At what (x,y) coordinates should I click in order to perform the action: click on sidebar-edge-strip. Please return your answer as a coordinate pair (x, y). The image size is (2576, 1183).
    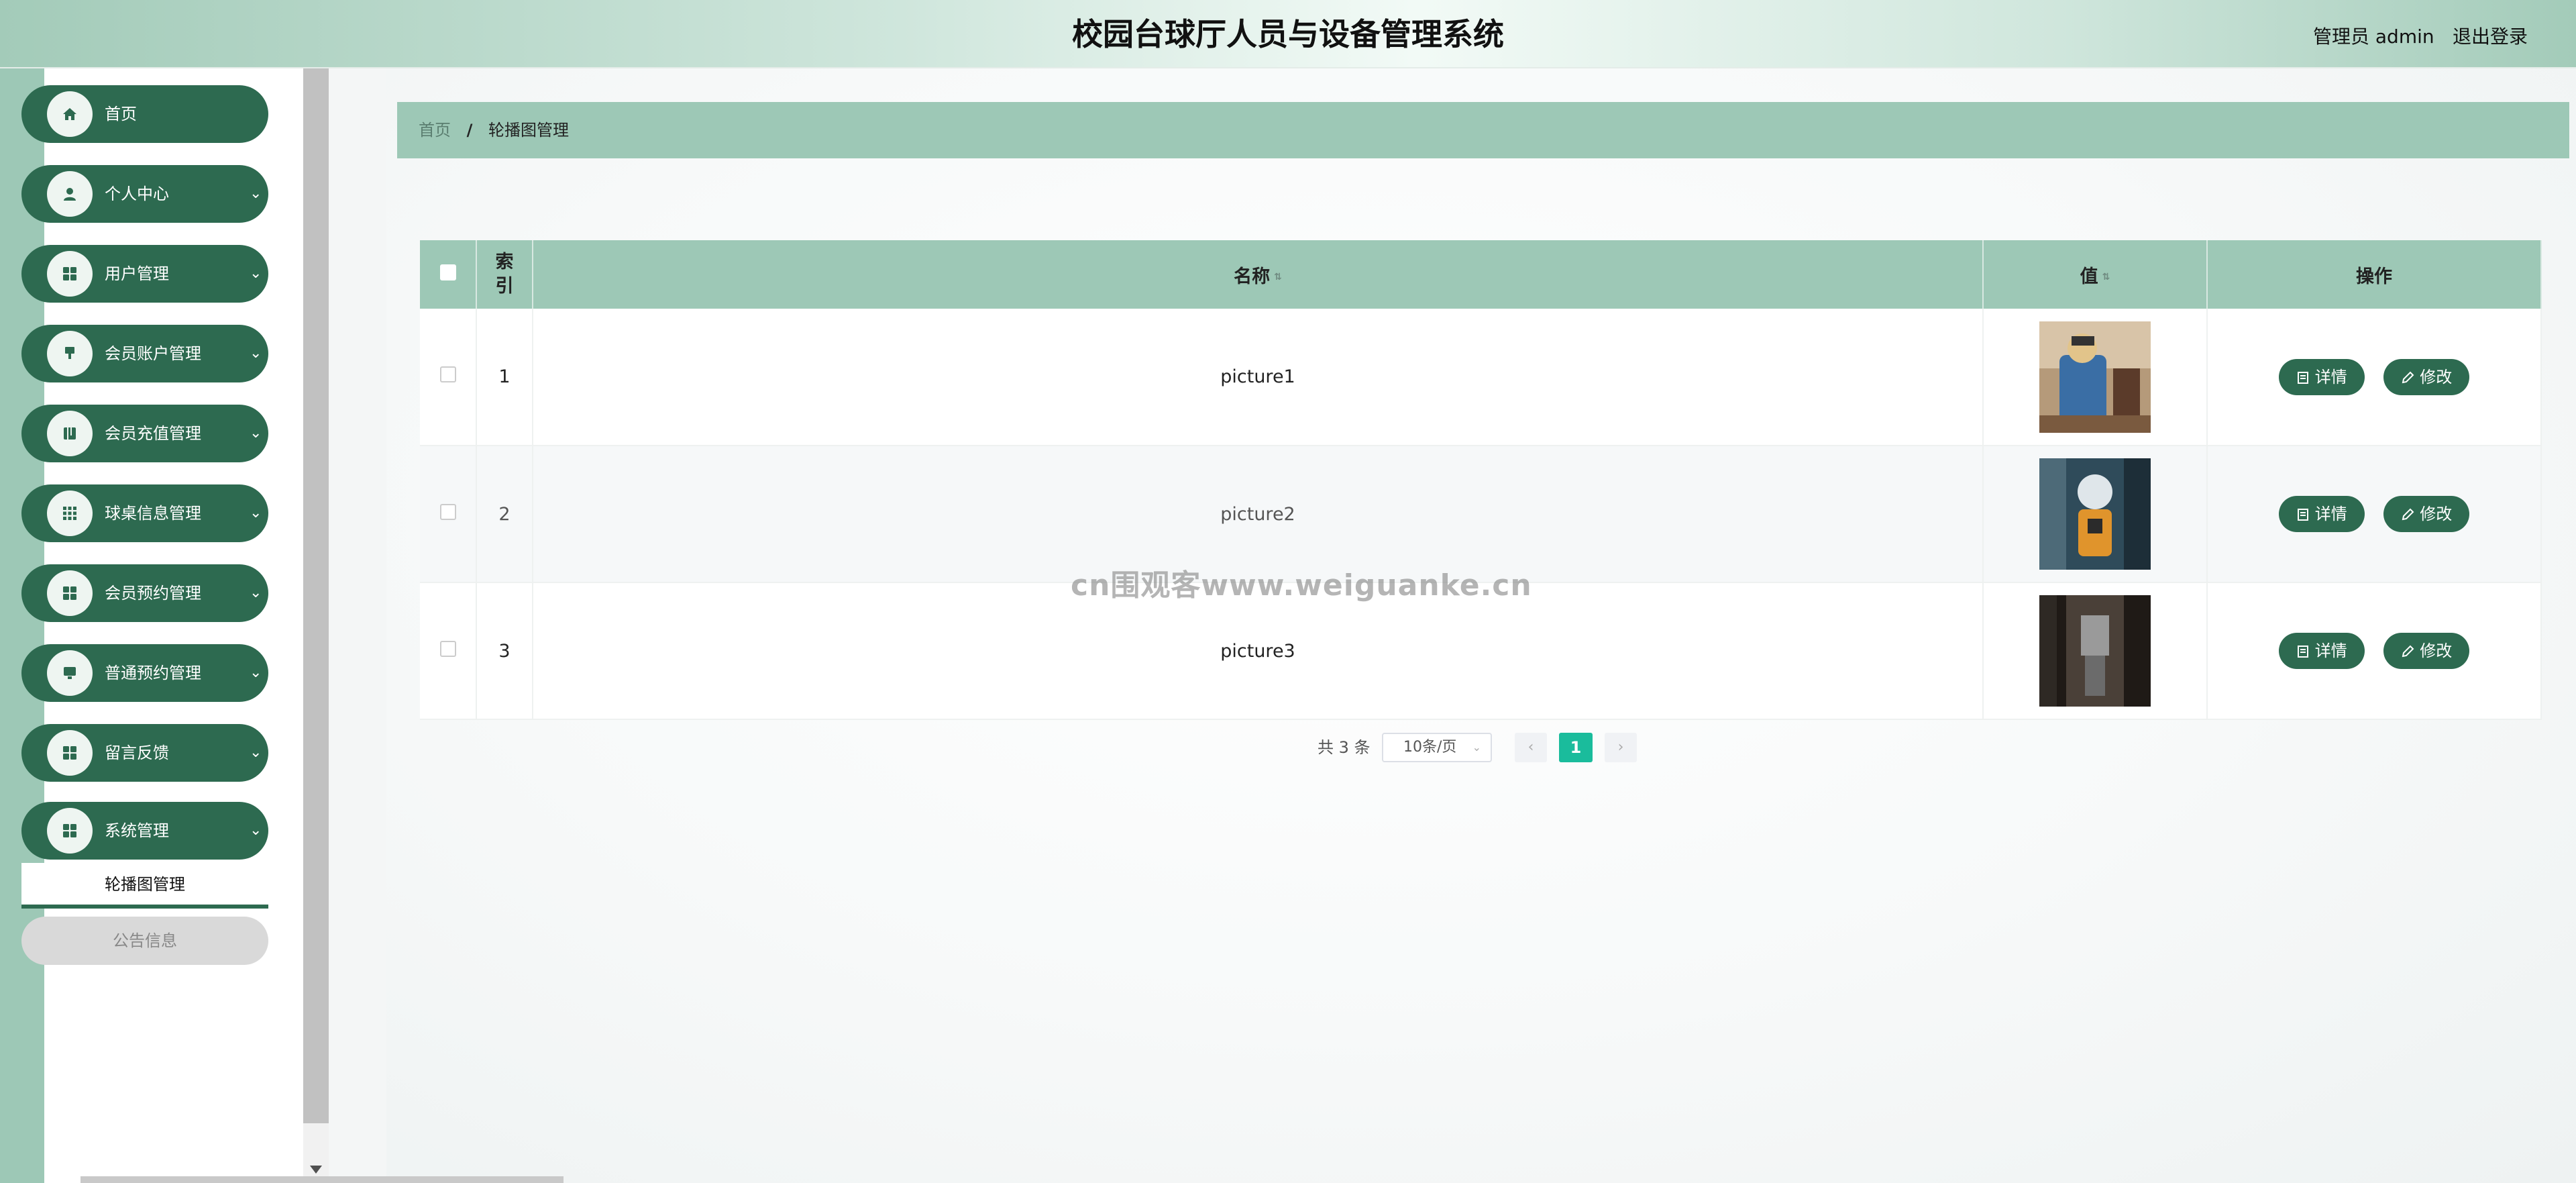
    Looking at the image, I should click on (22, 625).